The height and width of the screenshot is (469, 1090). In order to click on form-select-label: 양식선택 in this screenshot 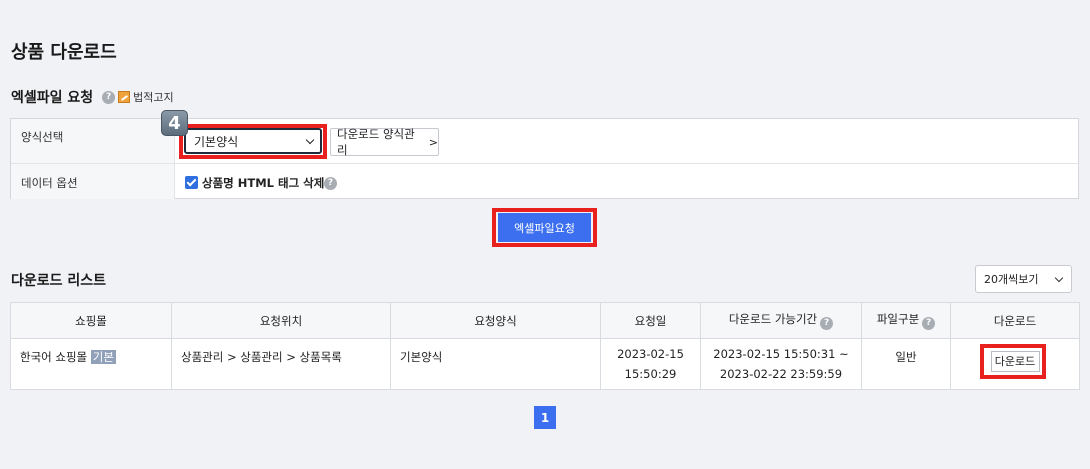, I will do `click(93, 141)`.